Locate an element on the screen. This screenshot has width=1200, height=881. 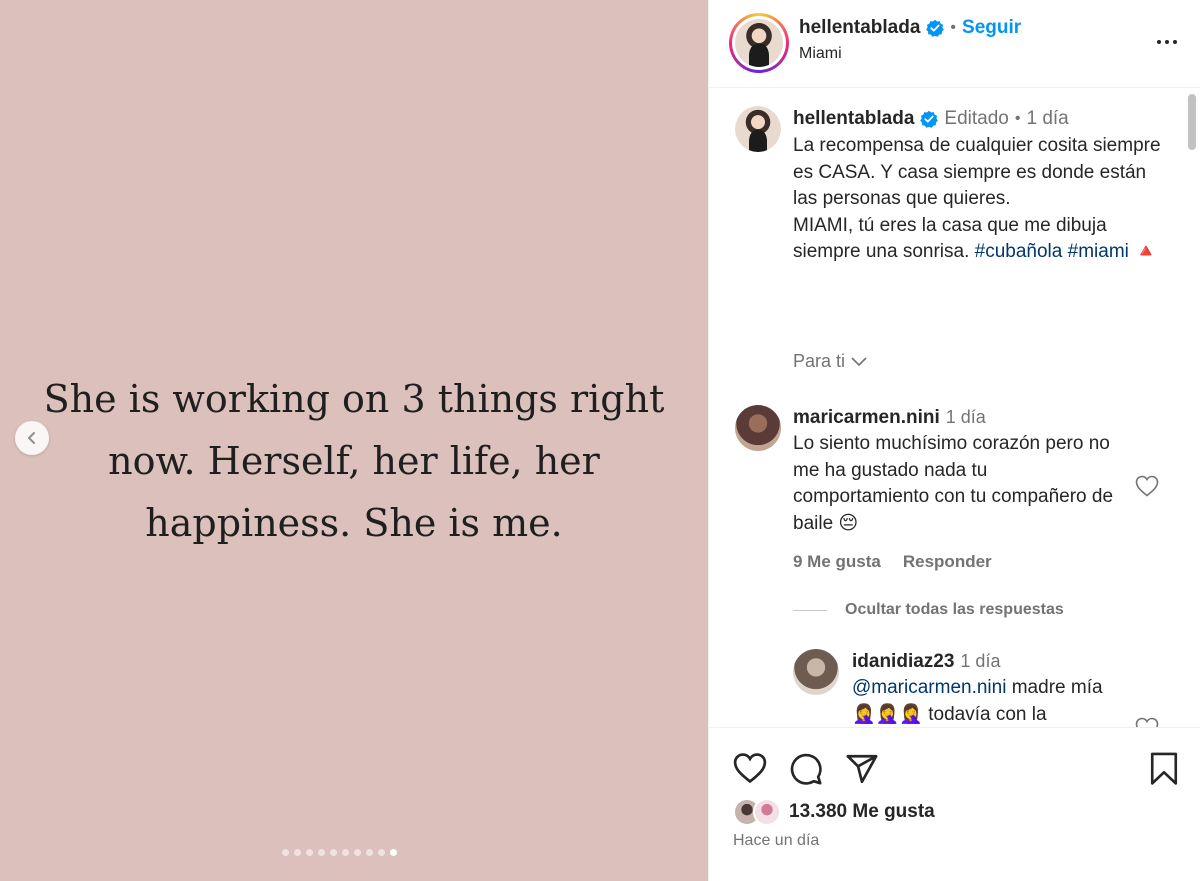
comment-likes-count: 9 Me gusta is located at coordinates (837, 562).